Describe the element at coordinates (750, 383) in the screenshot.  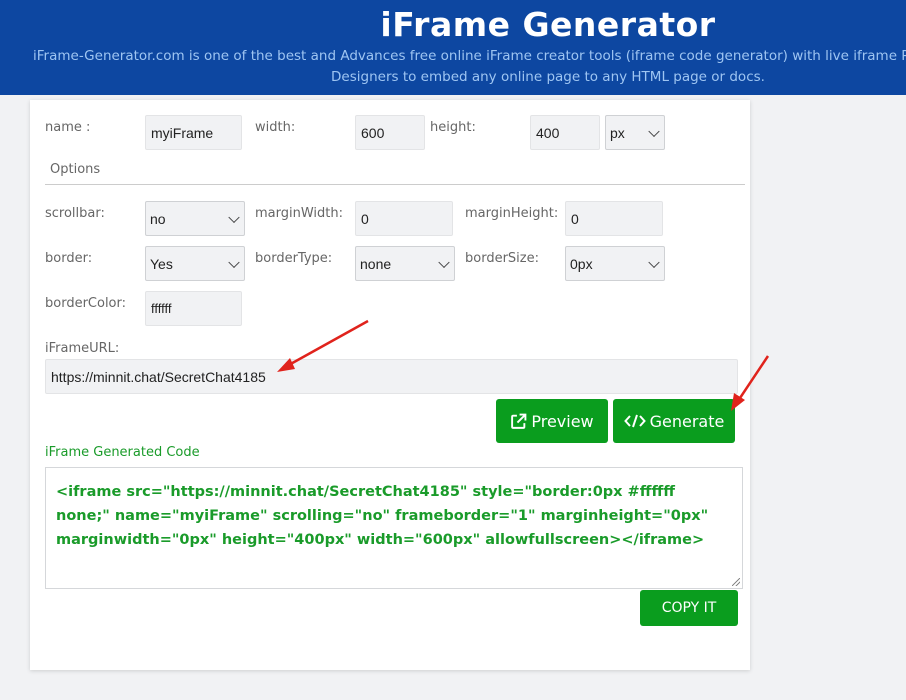
I see `annotation-arrow-generate` at that location.